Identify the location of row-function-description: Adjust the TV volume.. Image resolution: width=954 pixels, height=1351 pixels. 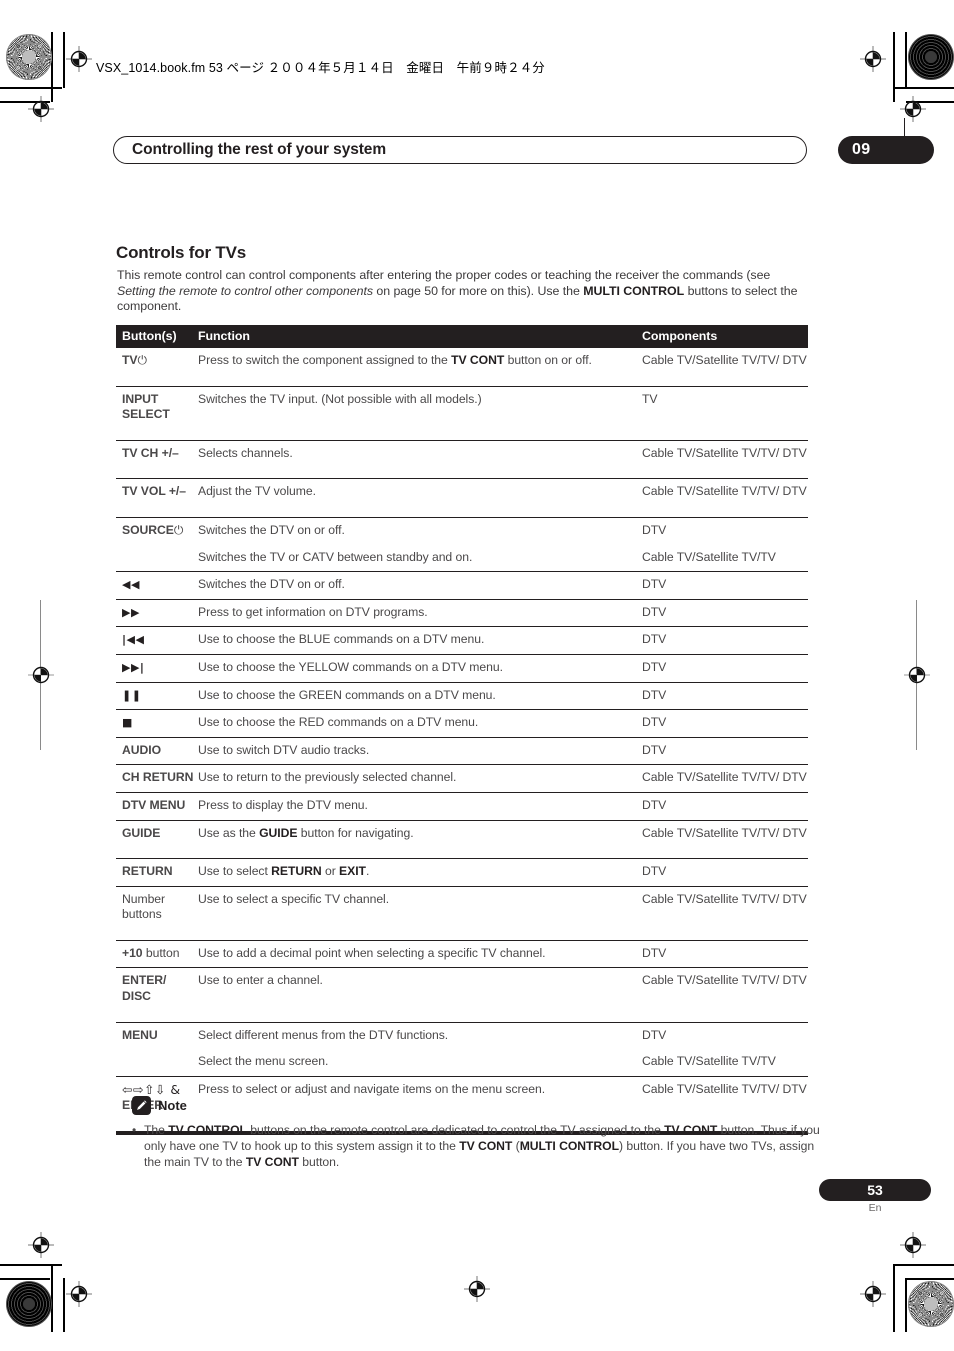
(416, 498).